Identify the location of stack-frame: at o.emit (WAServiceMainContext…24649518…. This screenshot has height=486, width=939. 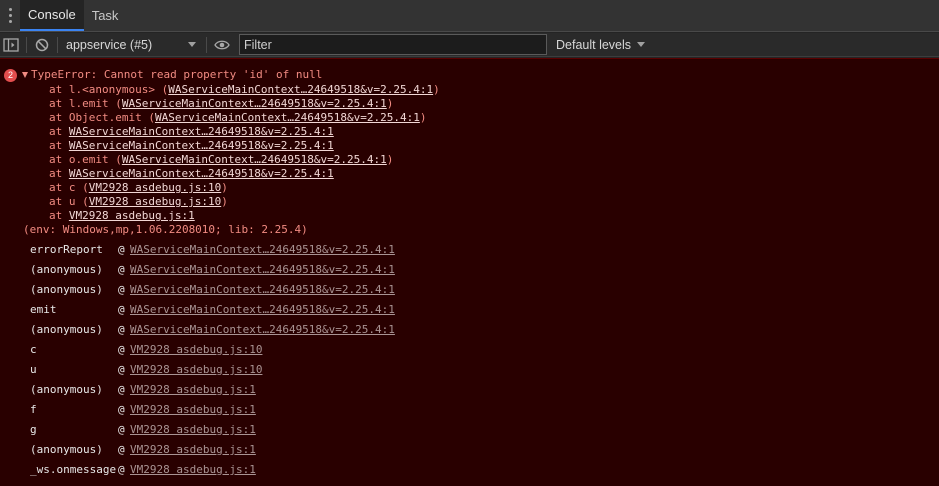
(221, 159).